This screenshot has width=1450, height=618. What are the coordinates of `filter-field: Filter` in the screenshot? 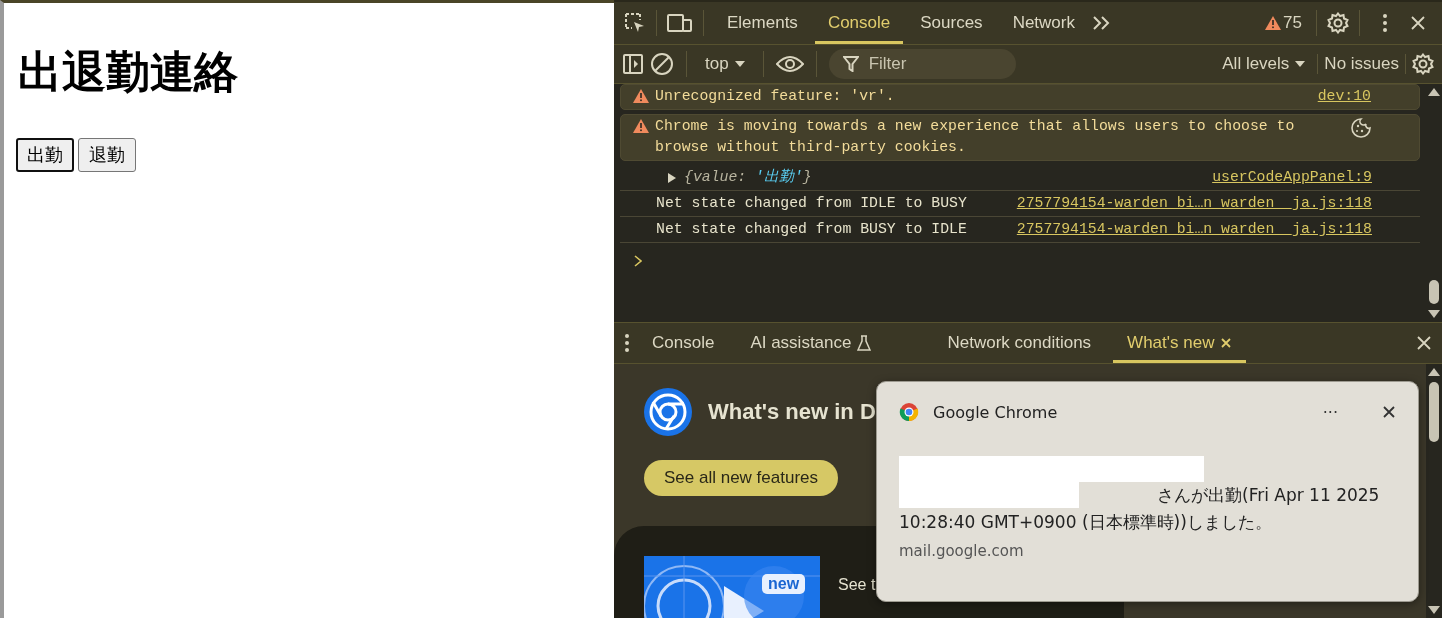 It's located at (922, 64).